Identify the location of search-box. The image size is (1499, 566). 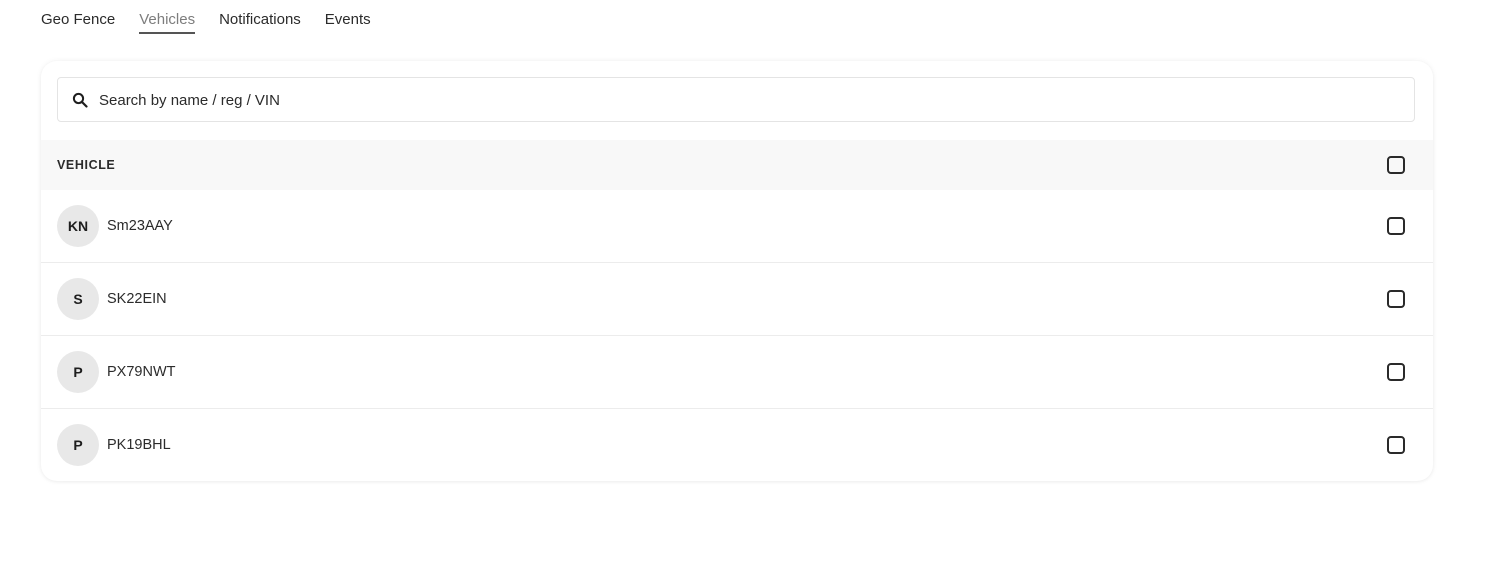
(736, 99).